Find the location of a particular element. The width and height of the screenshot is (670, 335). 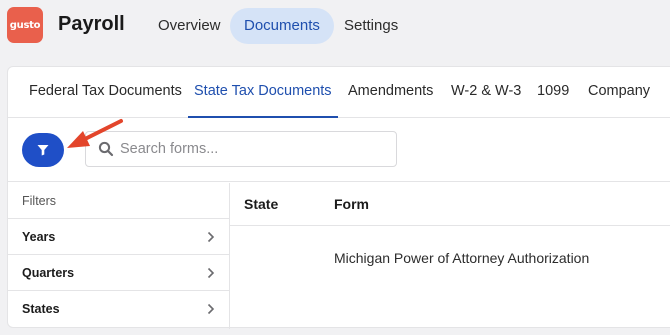

filters-sidebar: Filters Years Quarters States is located at coordinates (119, 256).